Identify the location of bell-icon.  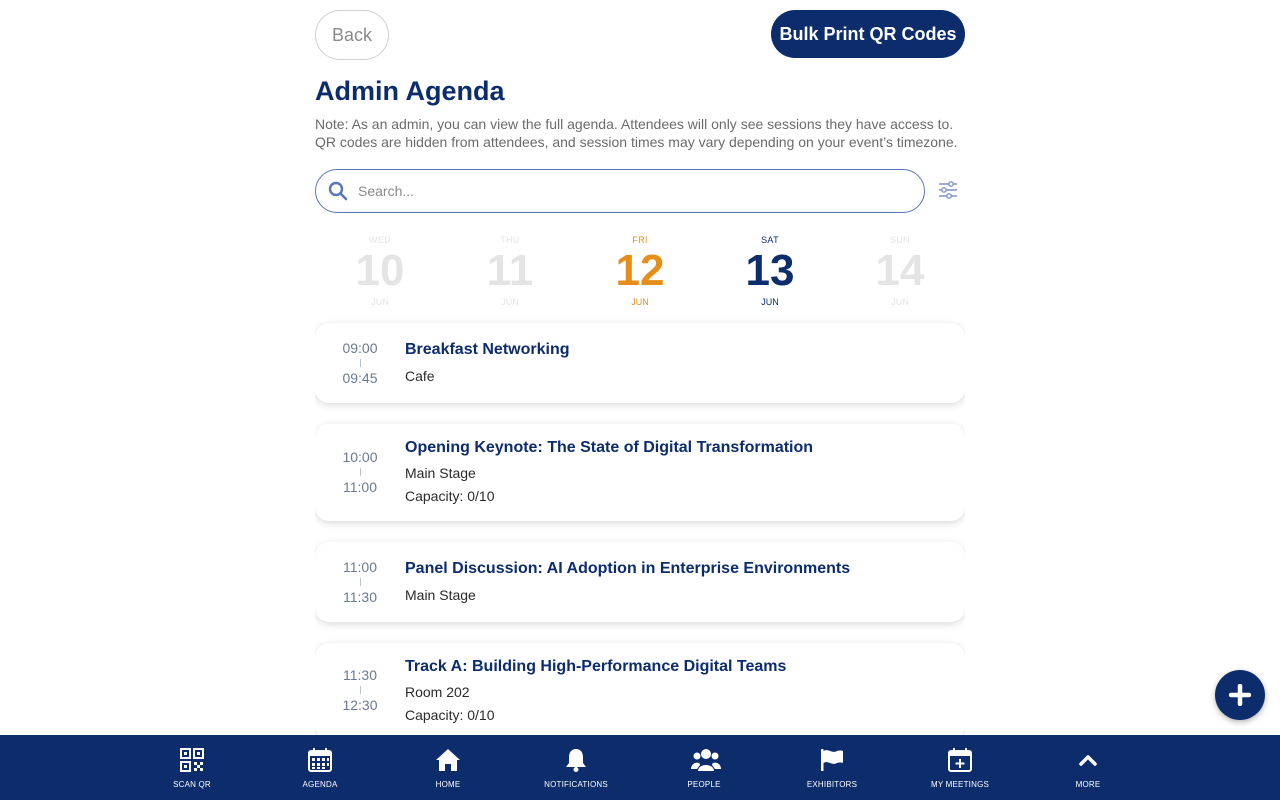
(576, 760).